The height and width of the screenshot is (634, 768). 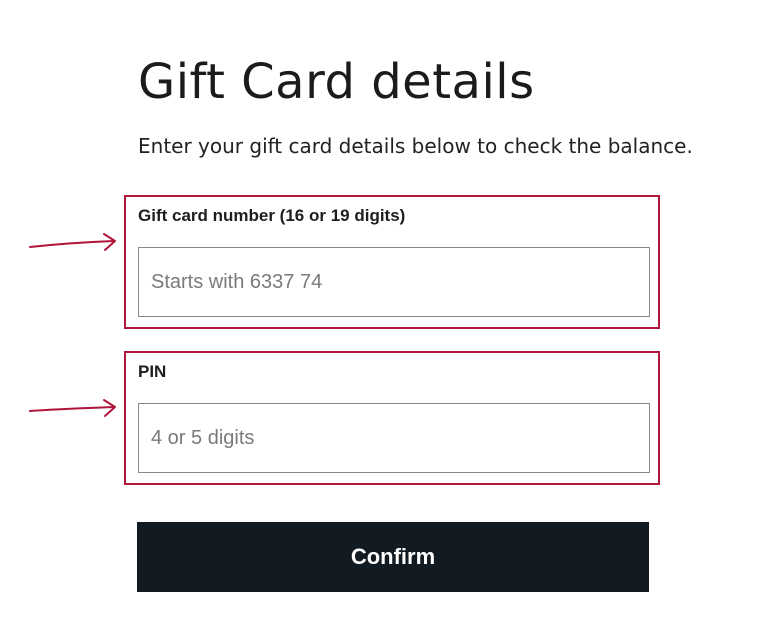 I want to click on pin-field-group: PIN, so click(x=392, y=418).